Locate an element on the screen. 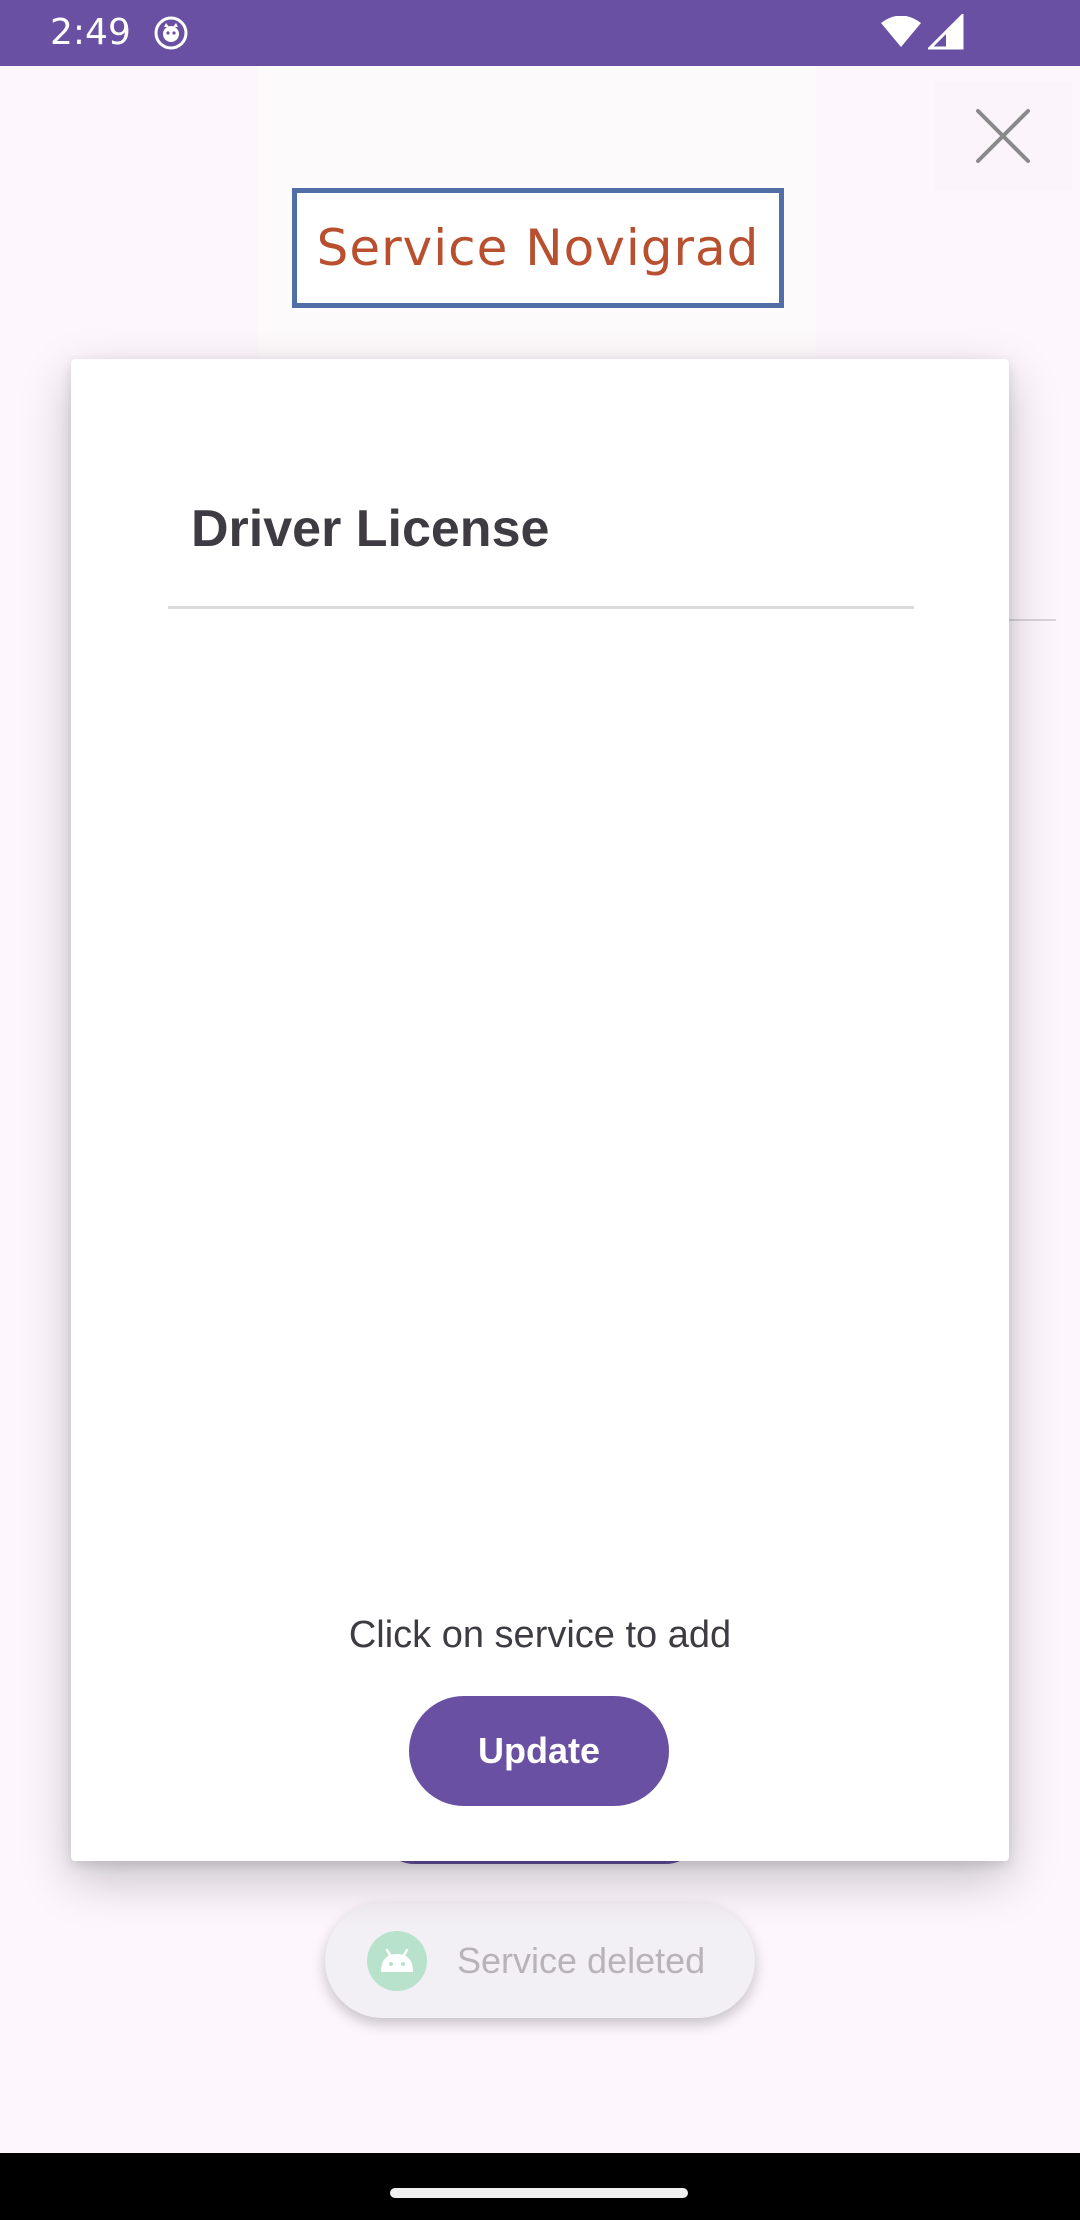  status-time: 2:49 is located at coordinates (90, 32).